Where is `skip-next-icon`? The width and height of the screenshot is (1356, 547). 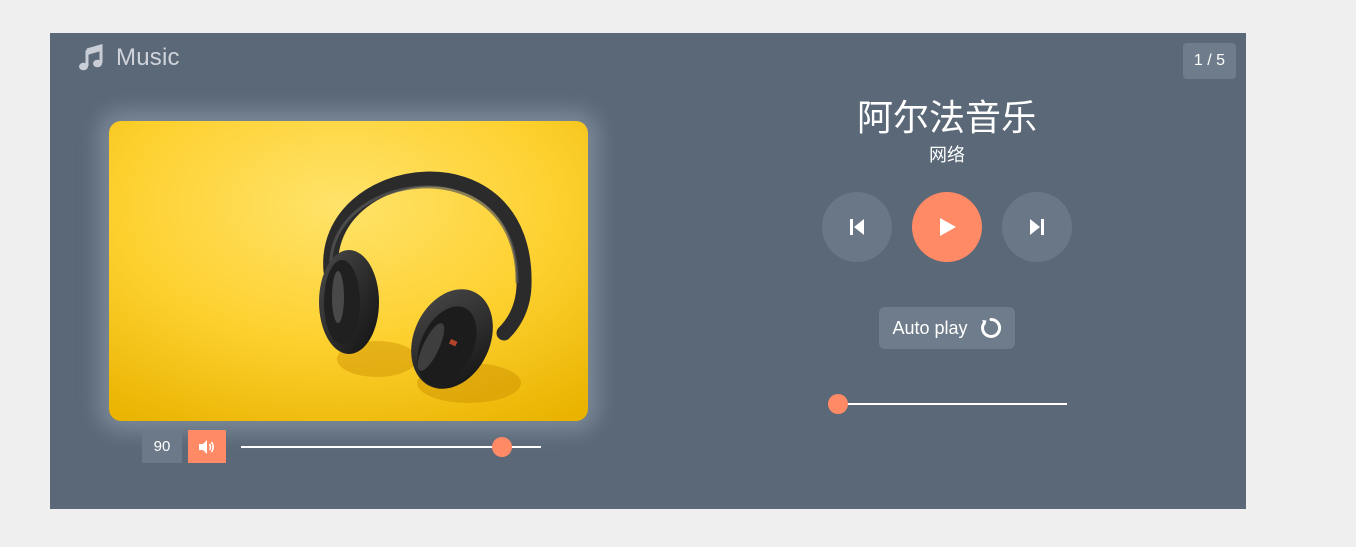 skip-next-icon is located at coordinates (1037, 227).